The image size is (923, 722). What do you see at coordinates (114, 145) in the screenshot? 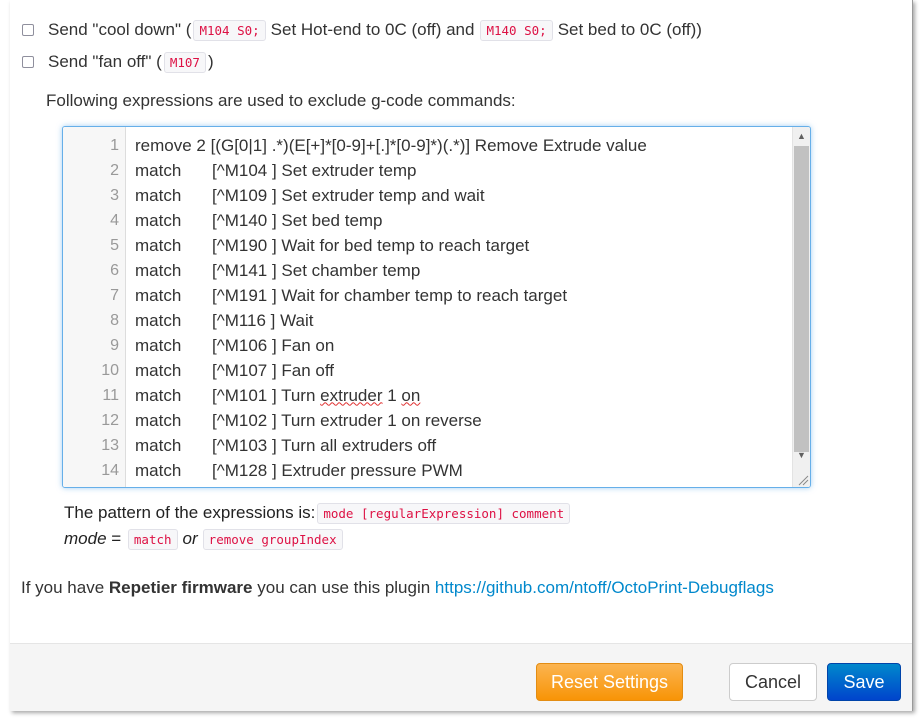
I see `line-number: 1` at bounding box center [114, 145].